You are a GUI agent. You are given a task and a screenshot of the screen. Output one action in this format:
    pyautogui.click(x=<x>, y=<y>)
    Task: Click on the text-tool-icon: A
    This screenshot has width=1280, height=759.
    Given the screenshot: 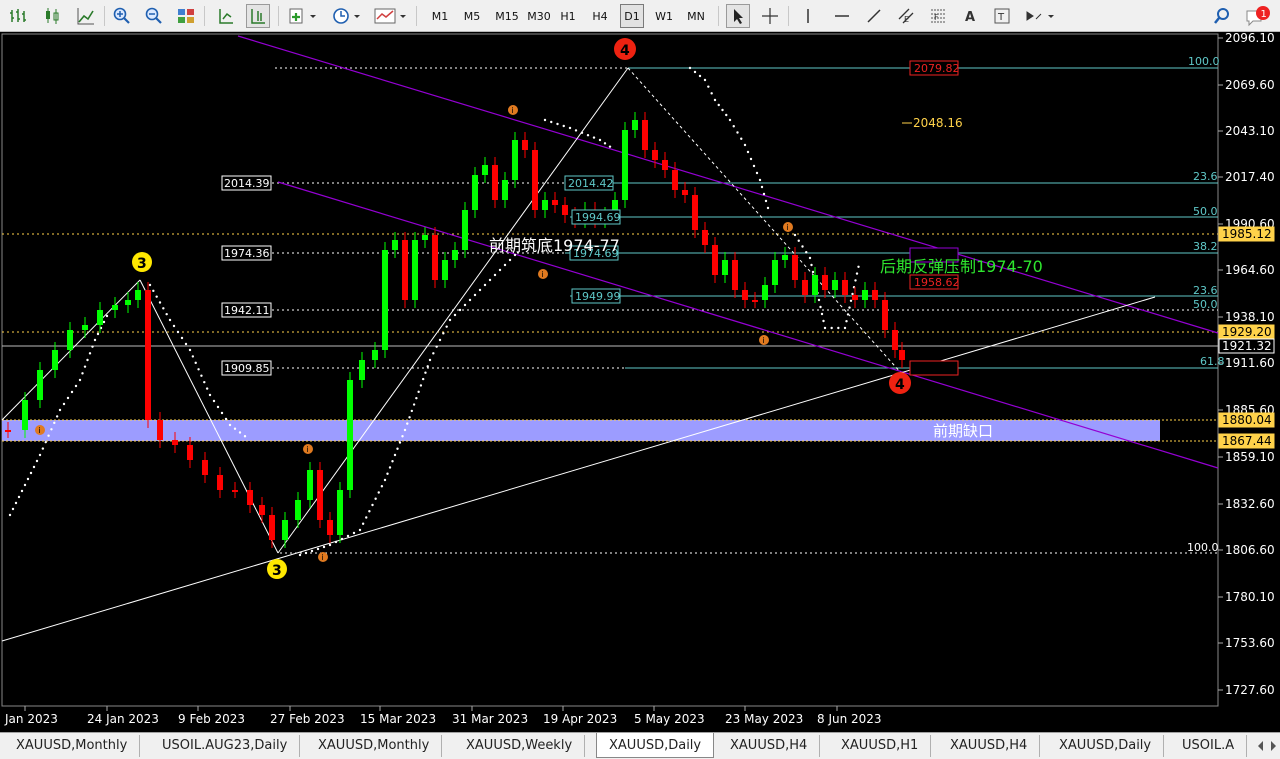 What is the action you would take?
    pyautogui.click(x=970, y=16)
    